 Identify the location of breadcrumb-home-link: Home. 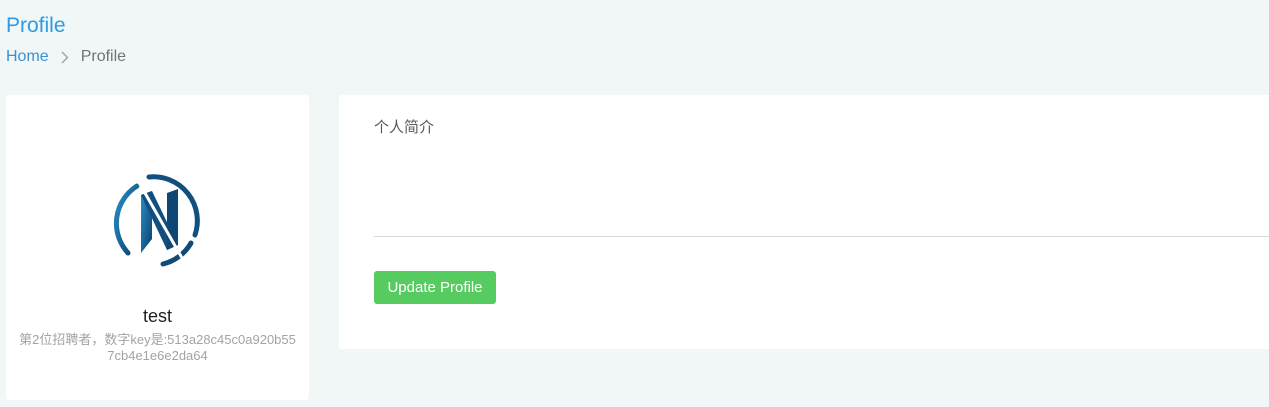
(27, 57).